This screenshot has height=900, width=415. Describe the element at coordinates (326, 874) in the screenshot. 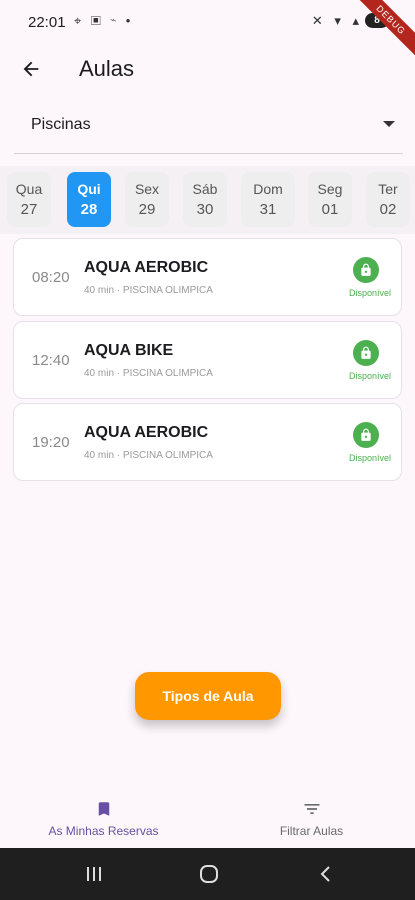

I see `back-nav-icon` at that location.